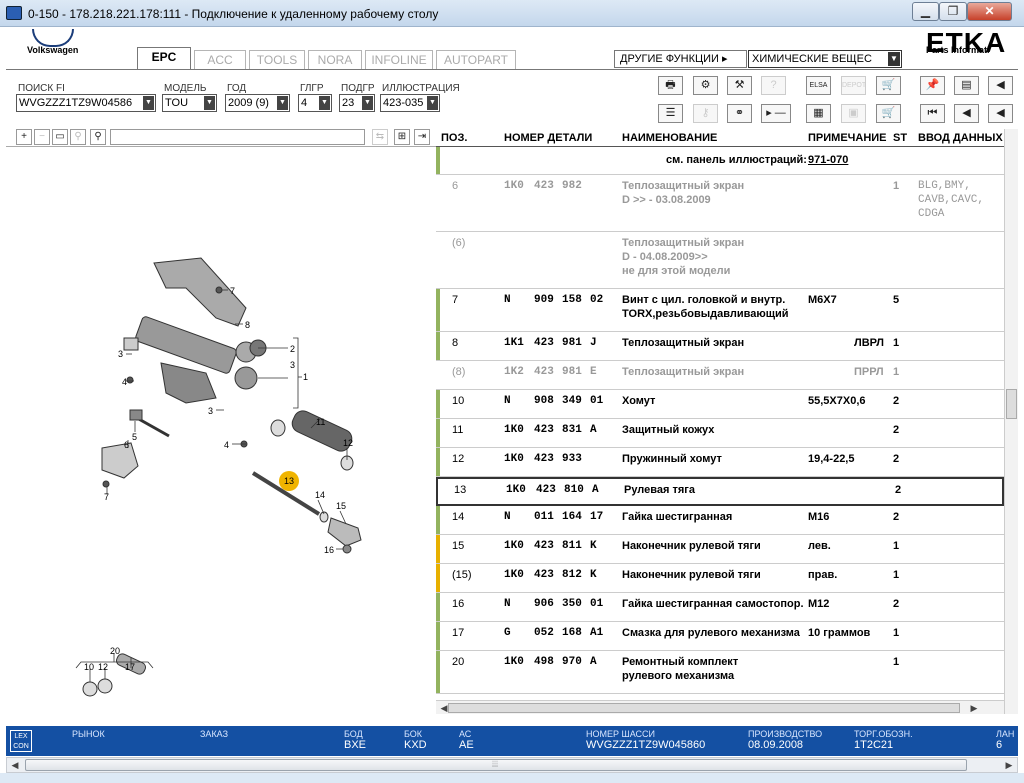 Image resolution: width=1024 pixels, height=783 pixels. What do you see at coordinates (670, 85) in the screenshot?
I see `print-button: 🖶` at bounding box center [670, 85].